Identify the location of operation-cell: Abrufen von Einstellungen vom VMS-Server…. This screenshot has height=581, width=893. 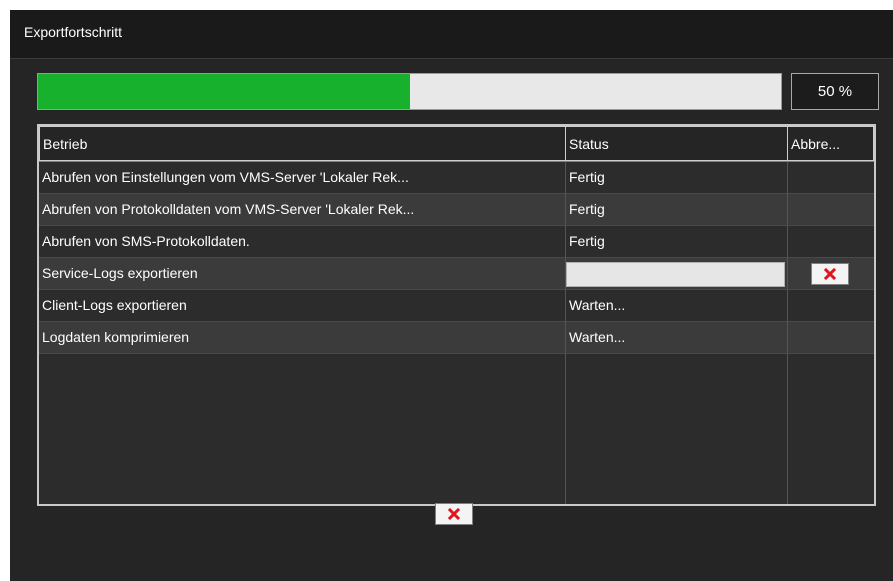
(225, 177).